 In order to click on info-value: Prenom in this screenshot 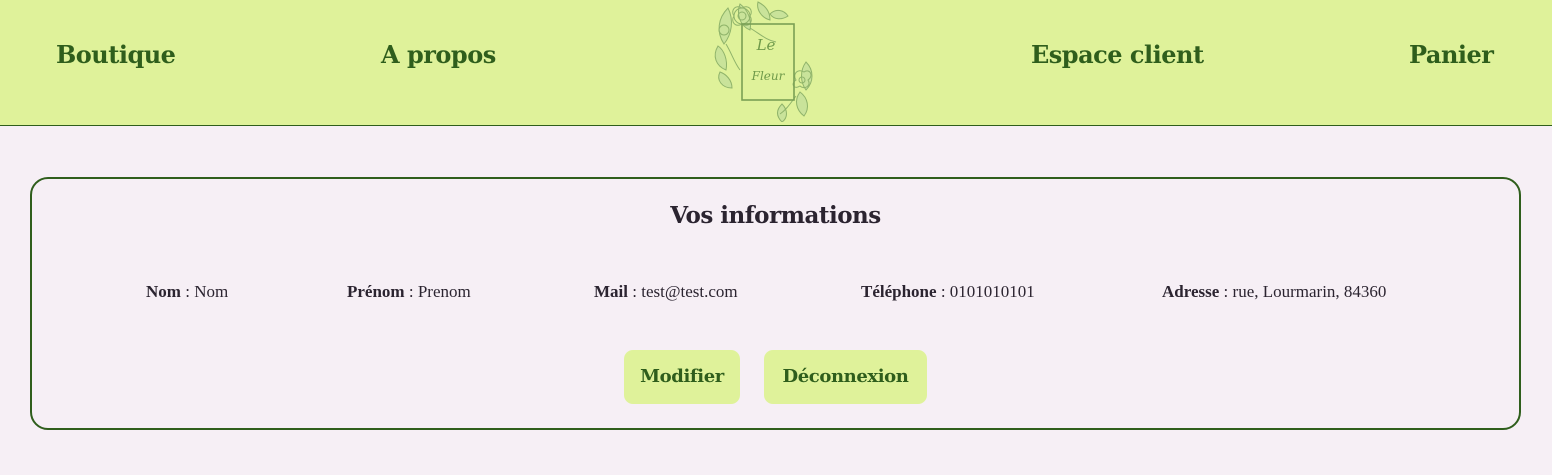, I will do `click(444, 291)`.